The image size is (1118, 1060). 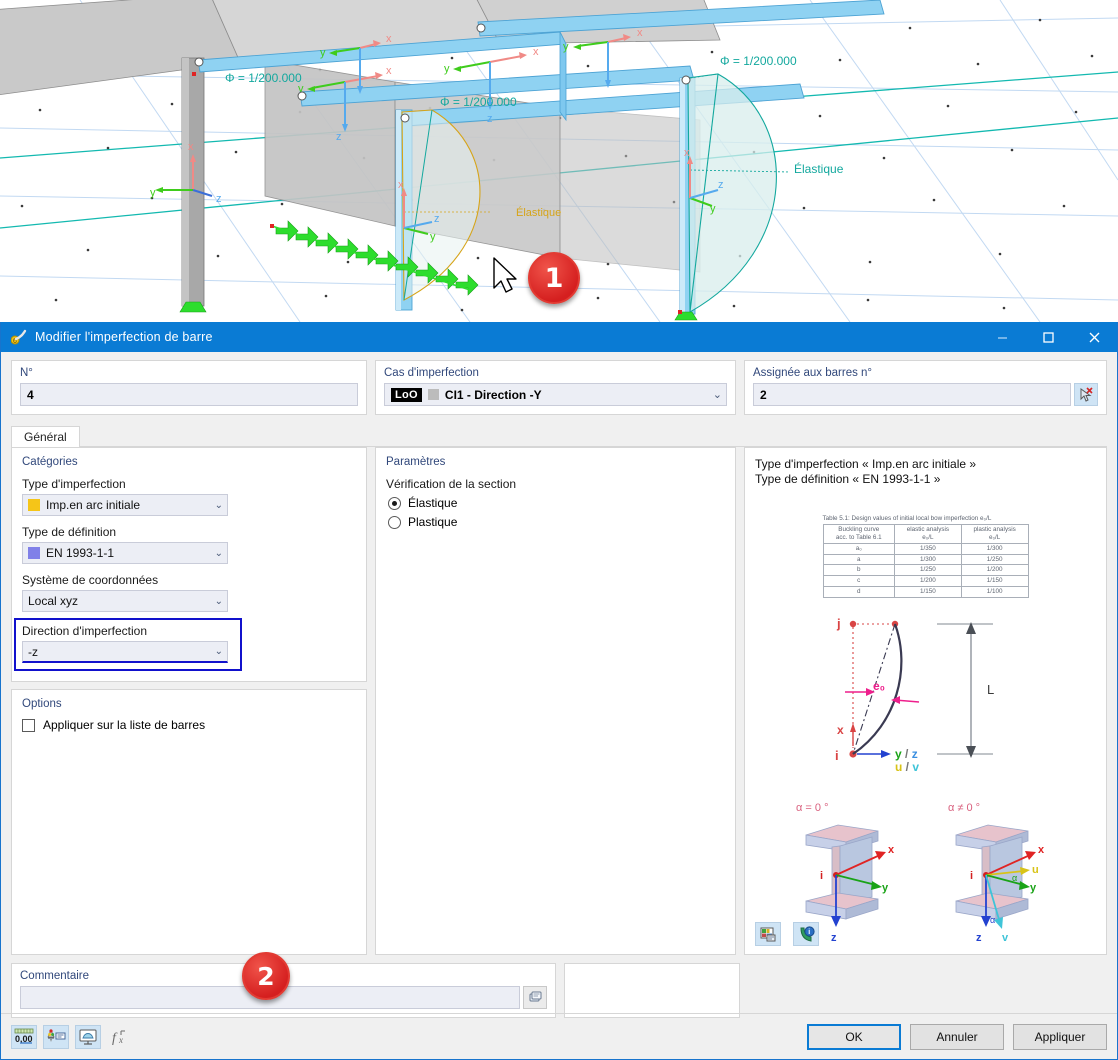 I want to click on coordinate-system-value: Local xyz, so click(x=53, y=601).